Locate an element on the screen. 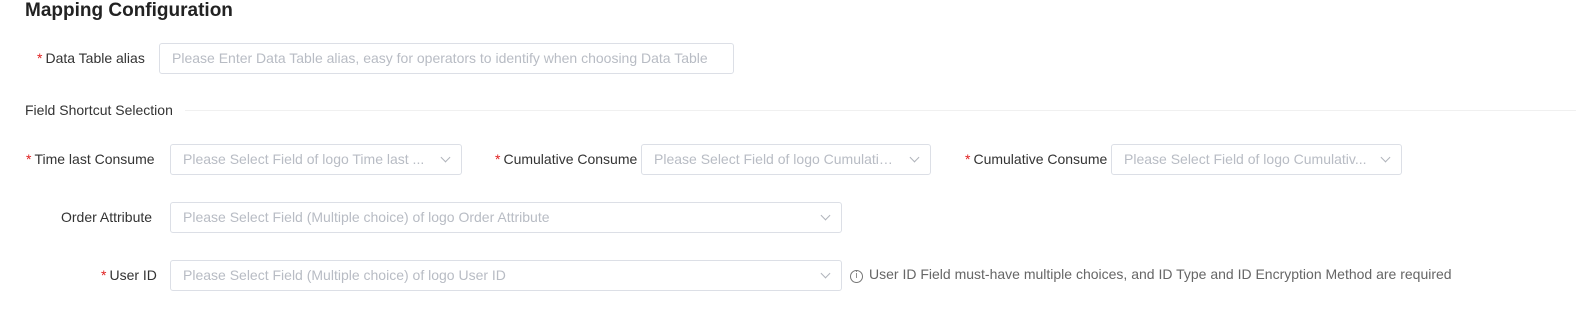  alias-label: * Data Table alias is located at coordinates (91, 58).